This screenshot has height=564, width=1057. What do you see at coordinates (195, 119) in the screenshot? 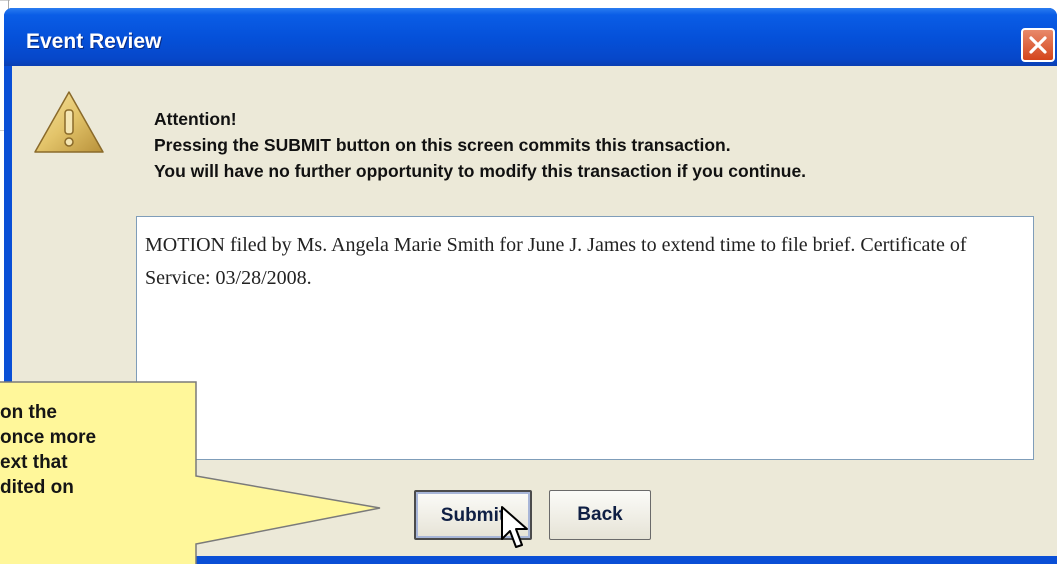
I see `attention-heading: Attention!` at bounding box center [195, 119].